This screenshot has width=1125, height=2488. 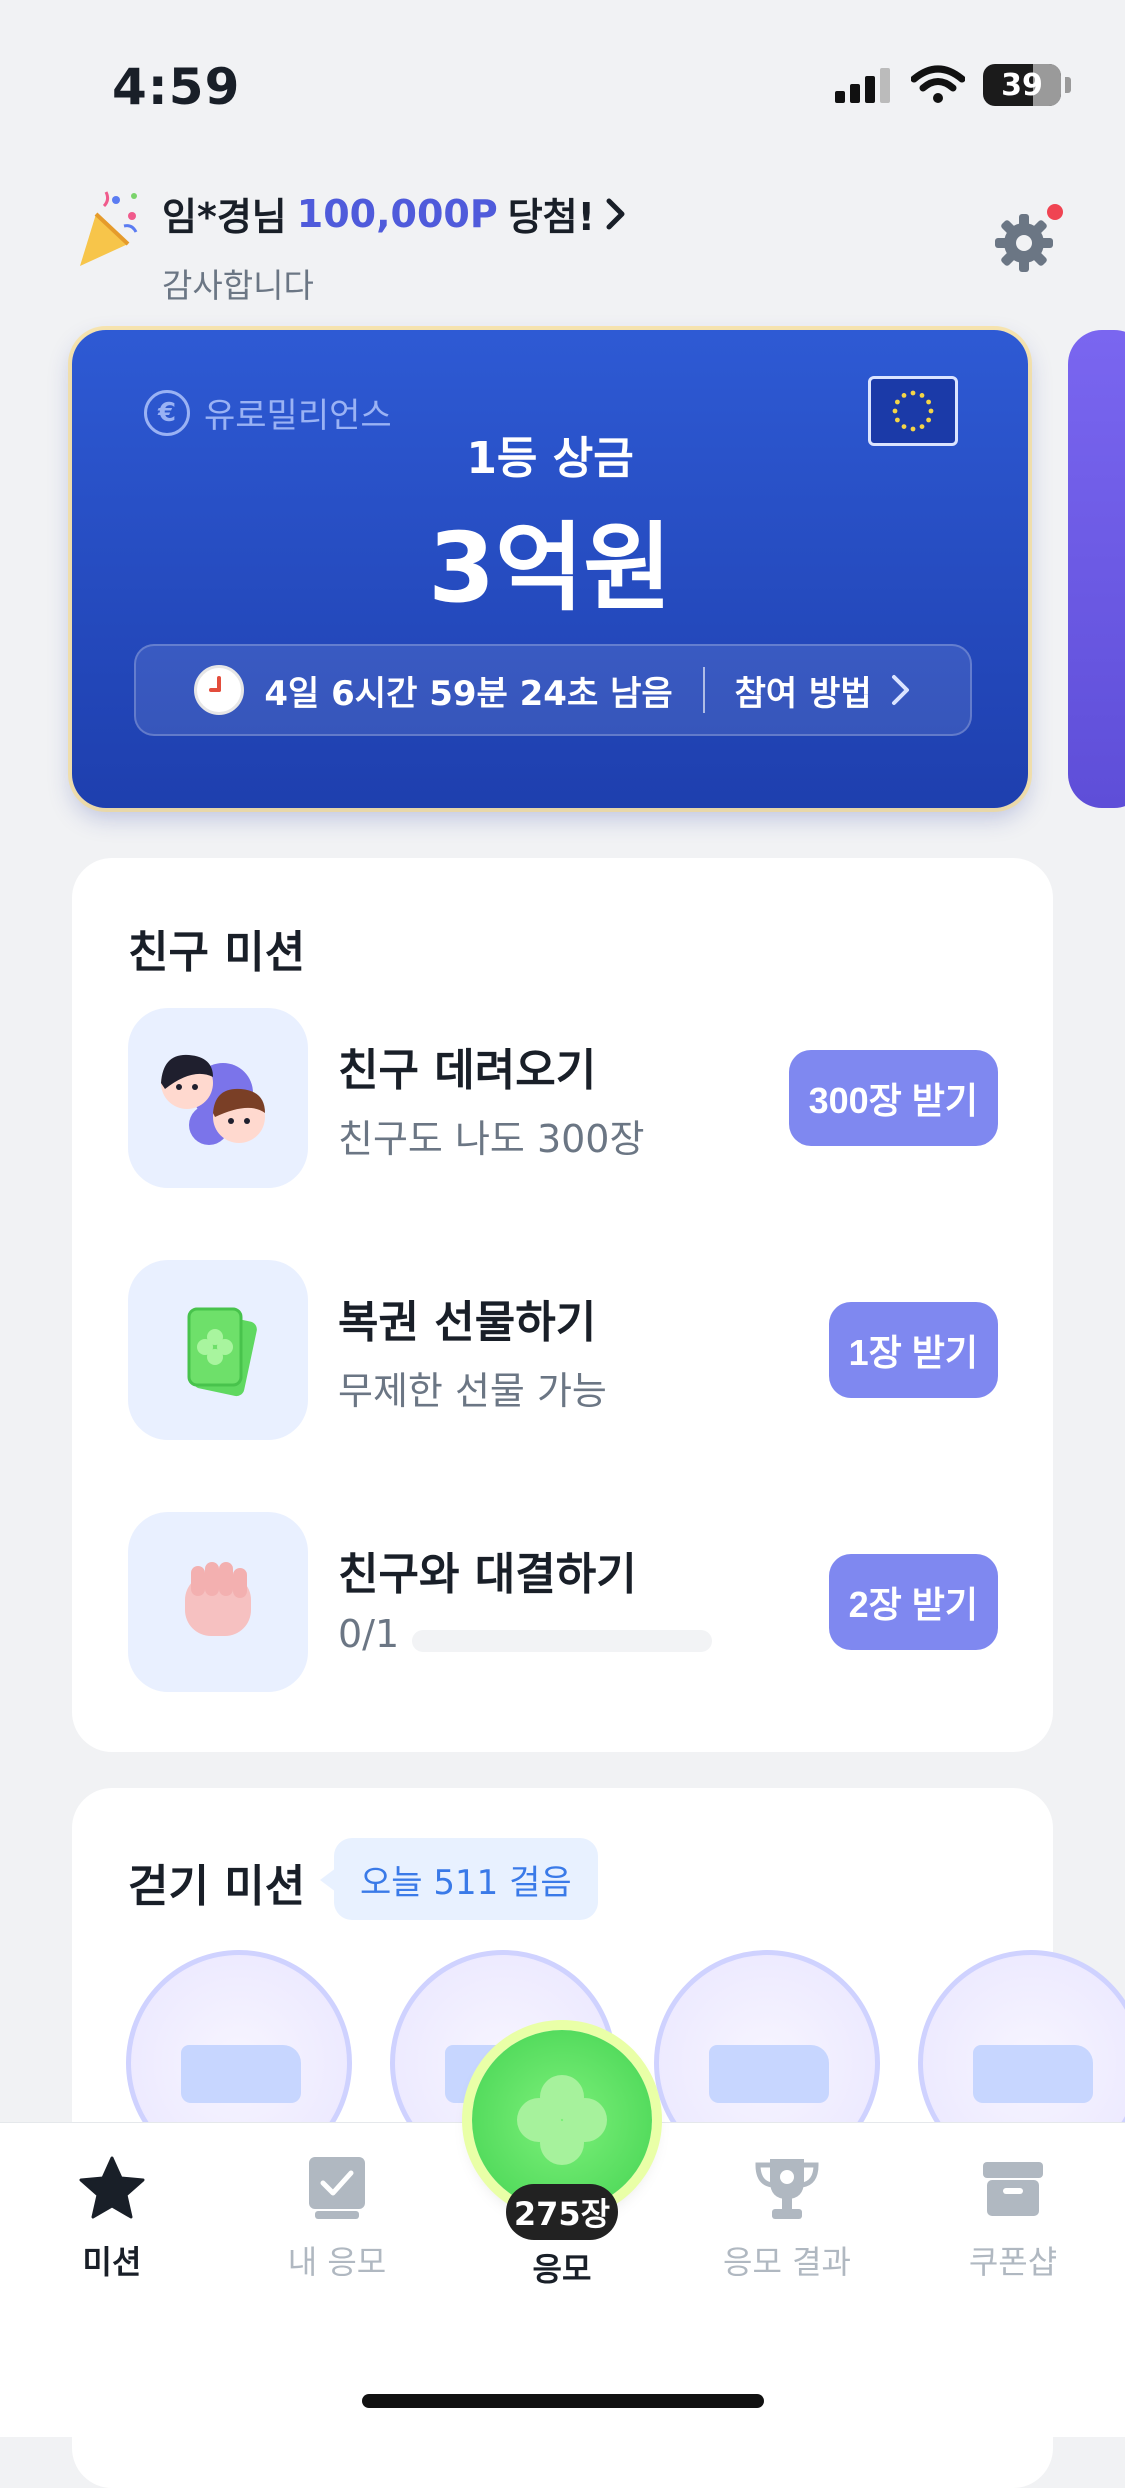 I want to click on mission-subtitle: 무제한 선물 가능, so click(x=472, y=1391).